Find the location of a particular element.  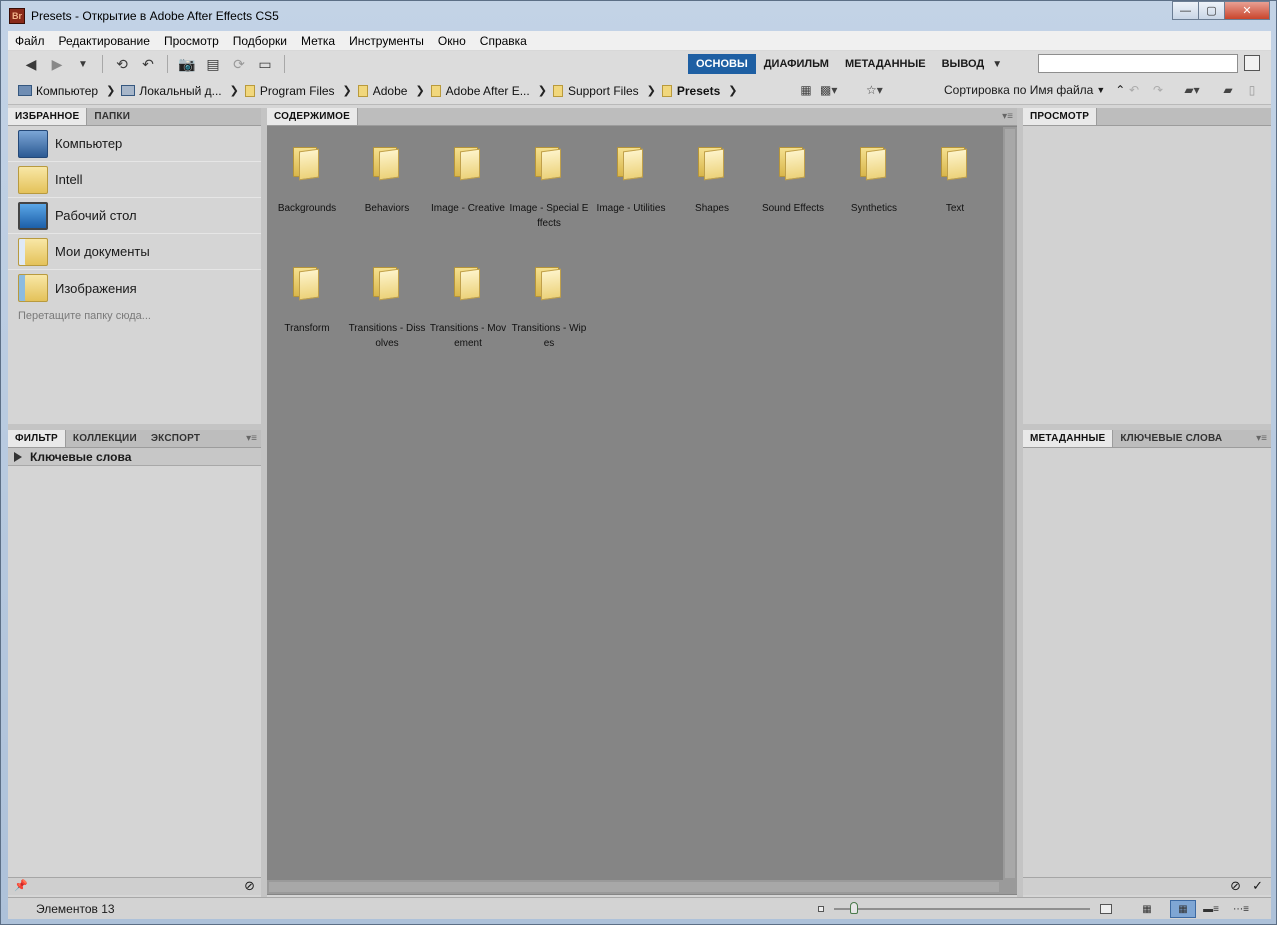

workspace-output: ВЫВОД is located at coordinates (963, 64).